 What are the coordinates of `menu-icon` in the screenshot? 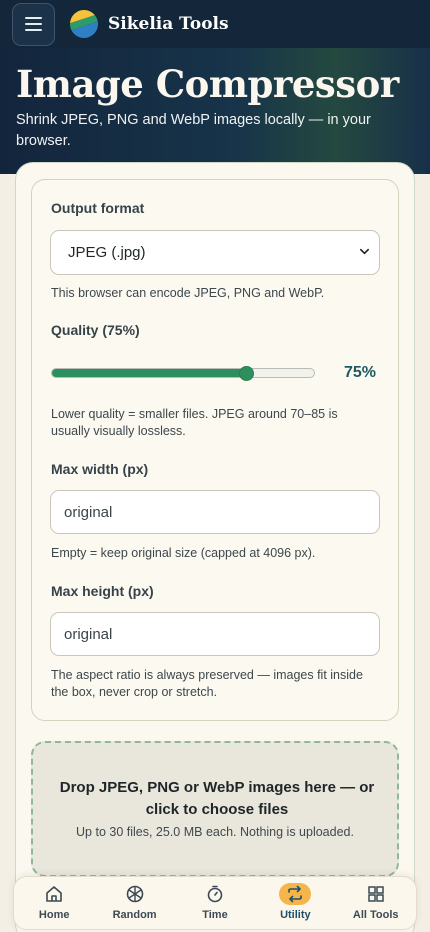 It's located at (33, 18).